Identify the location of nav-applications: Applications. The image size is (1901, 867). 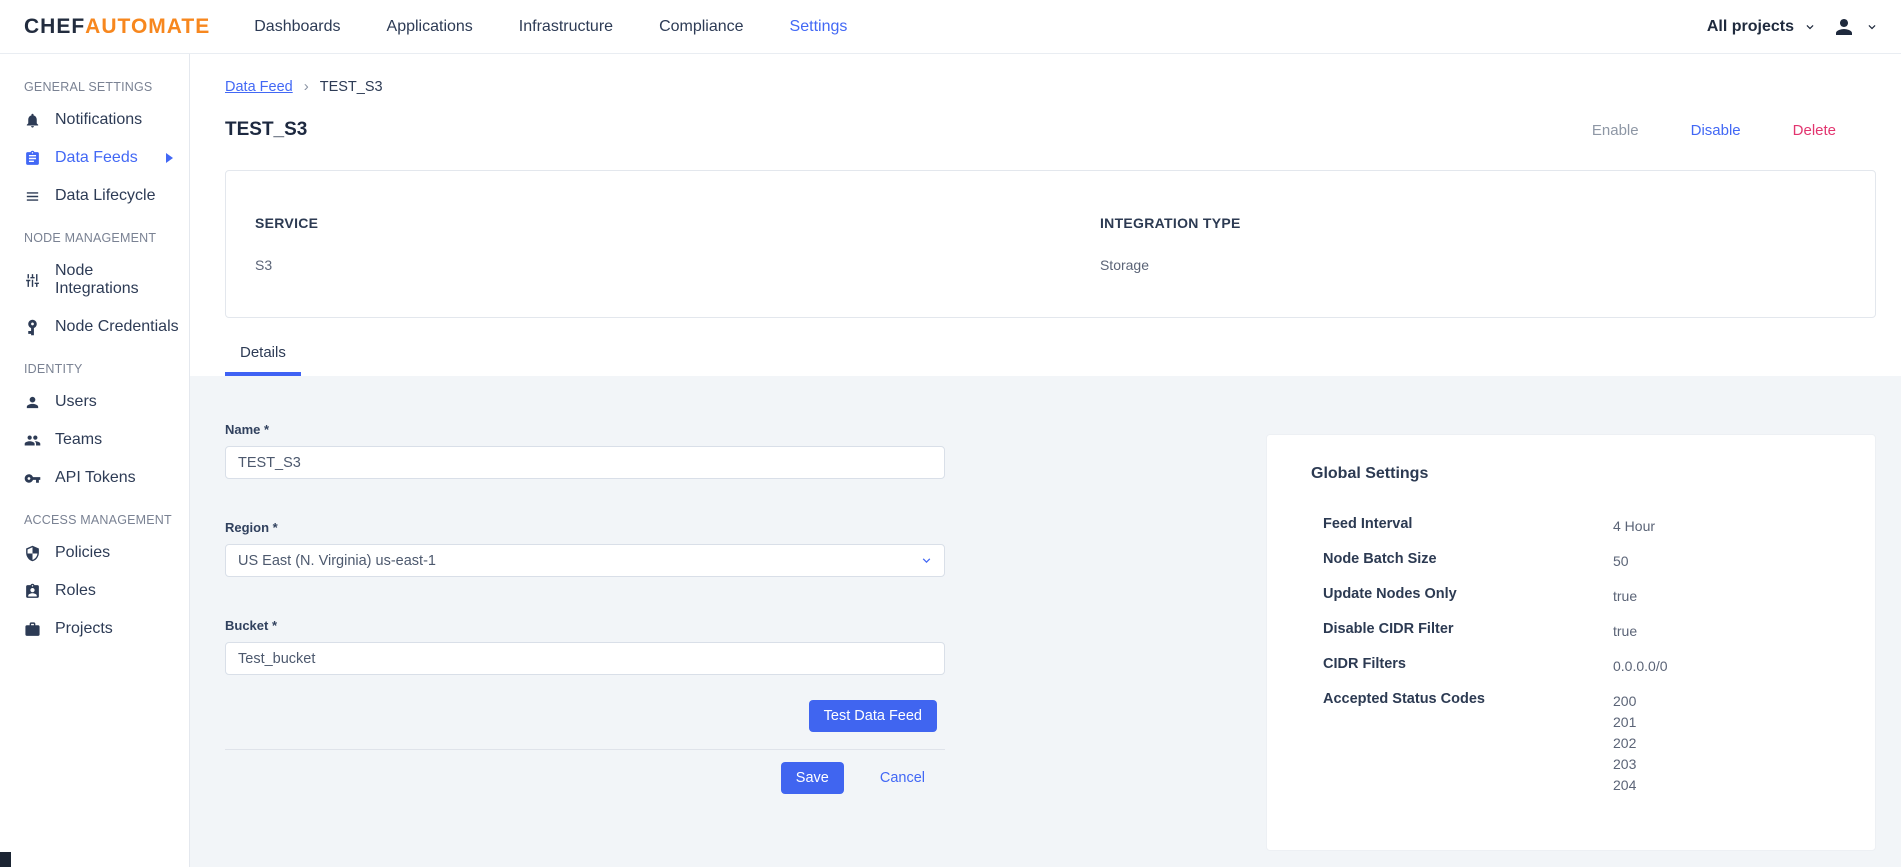
(430, 27).